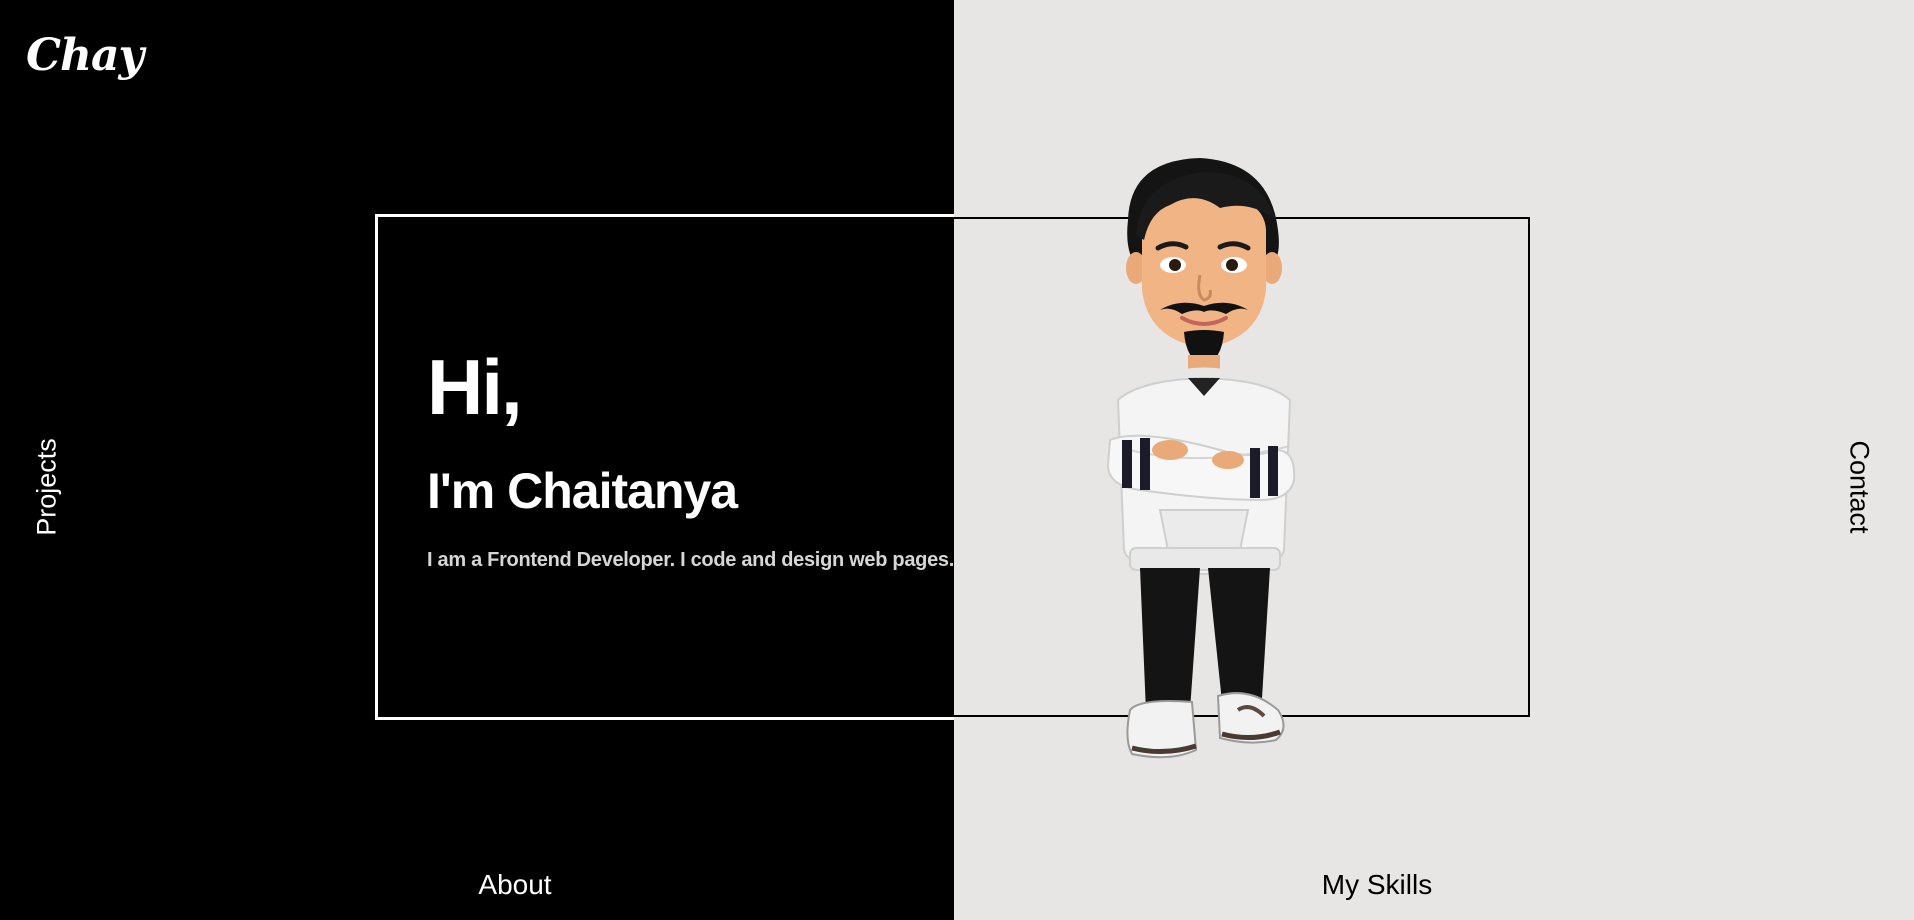  Describe the element at coordinates (475, 387) in the screenshot. I see `hero-greeting: Hi,` at that location.